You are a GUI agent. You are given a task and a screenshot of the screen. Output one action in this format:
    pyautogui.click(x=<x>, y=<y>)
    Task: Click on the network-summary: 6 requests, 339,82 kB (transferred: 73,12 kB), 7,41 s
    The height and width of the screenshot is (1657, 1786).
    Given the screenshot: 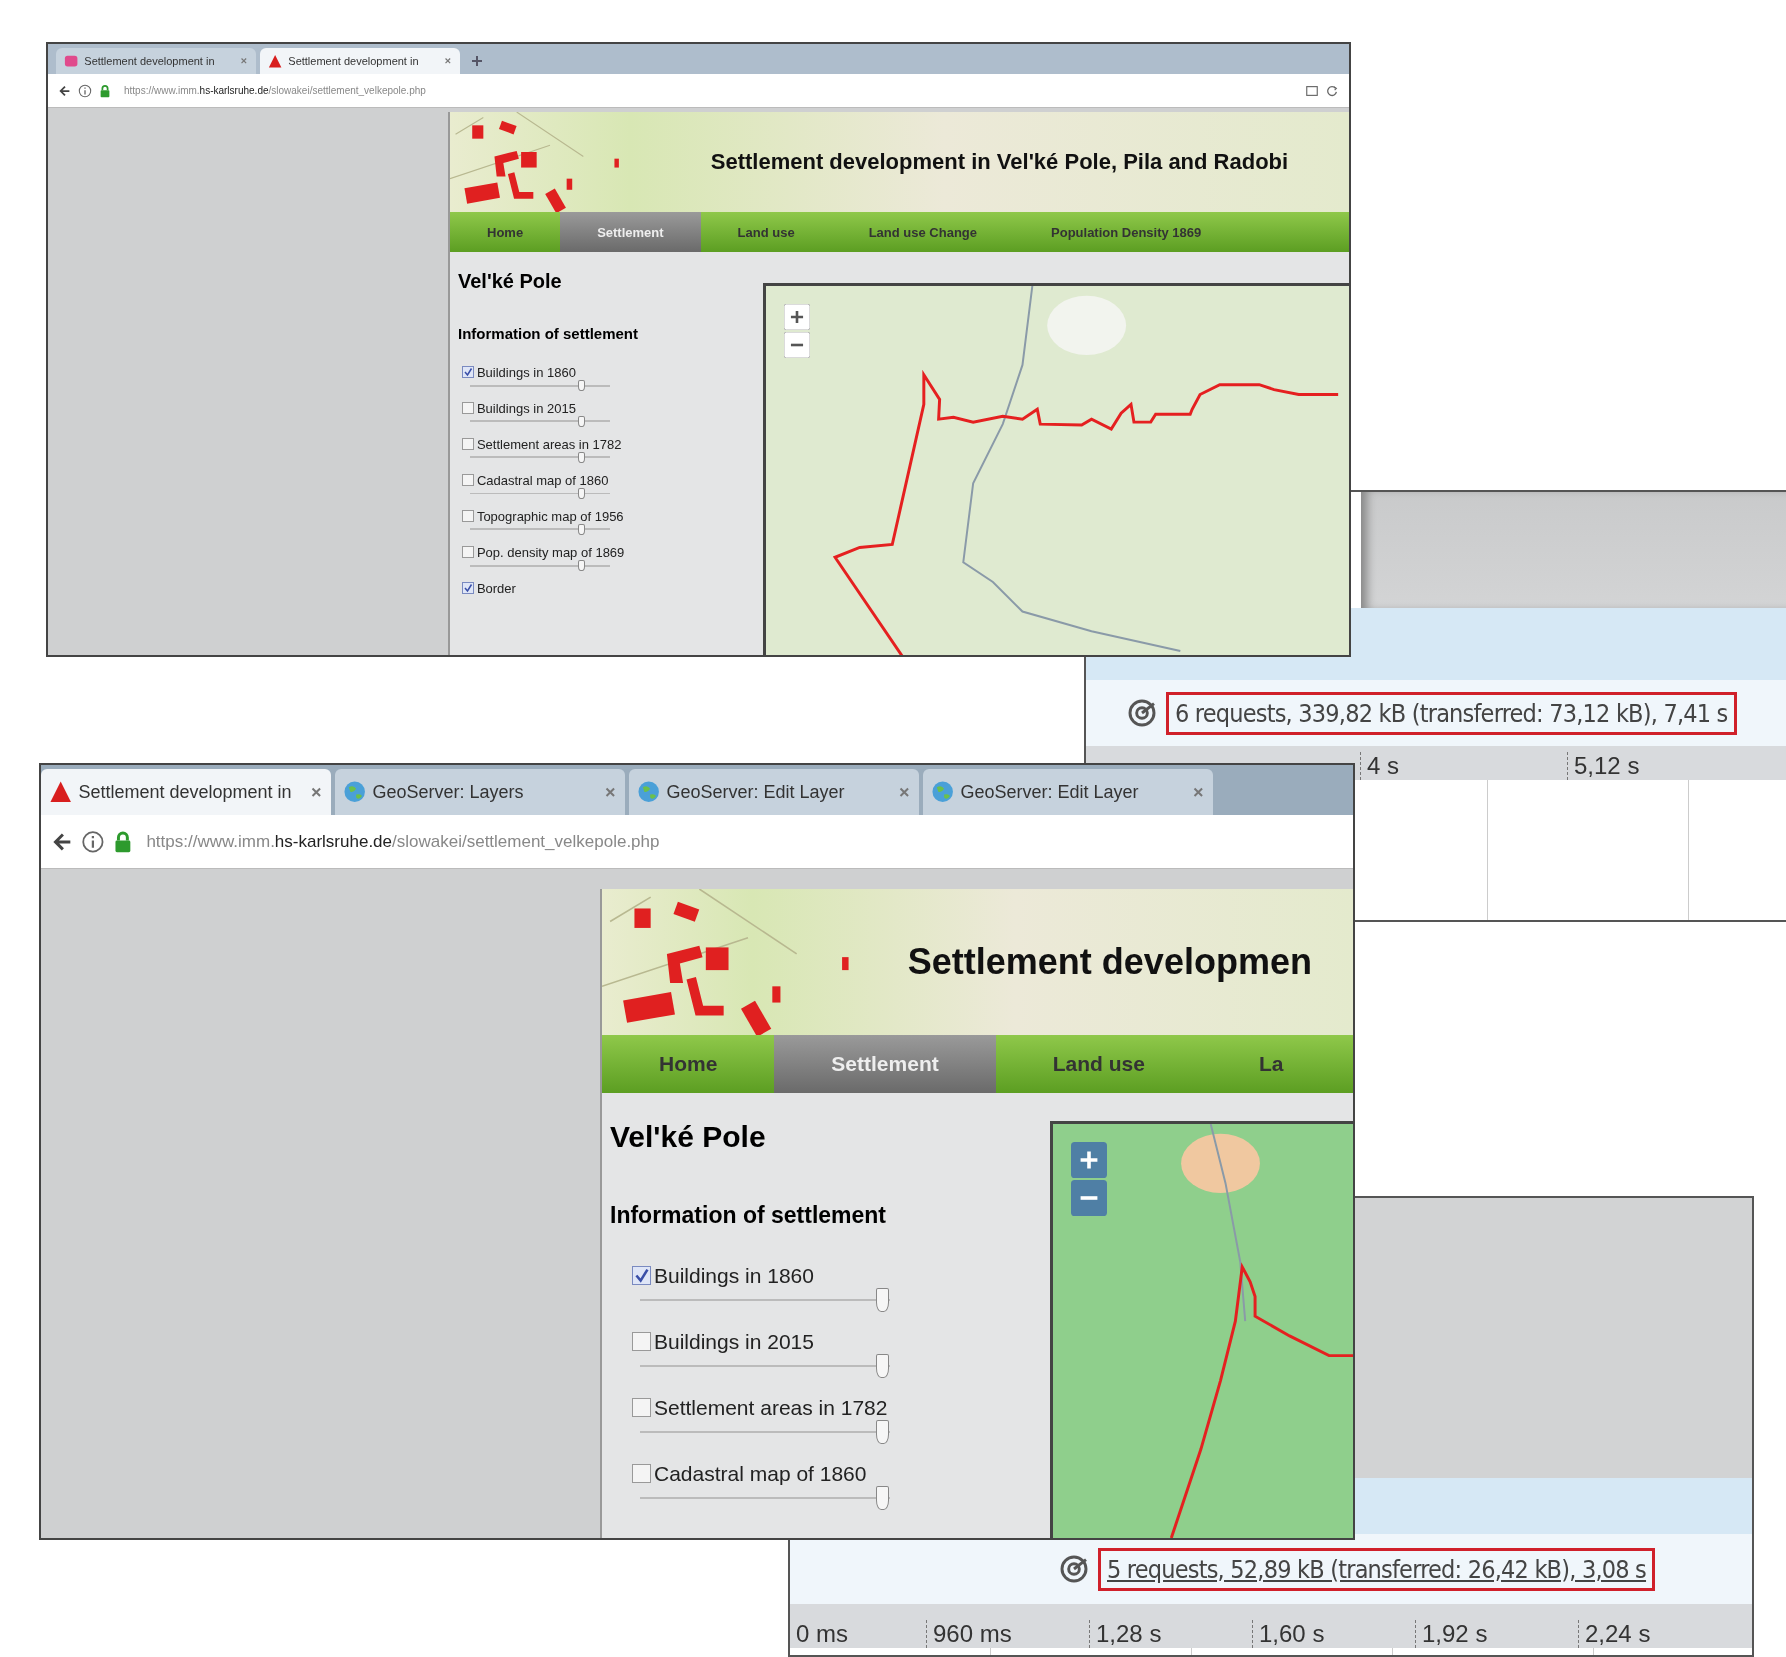 What is the action you would take?
    pyautogui.click(x=1451, y=713)
    